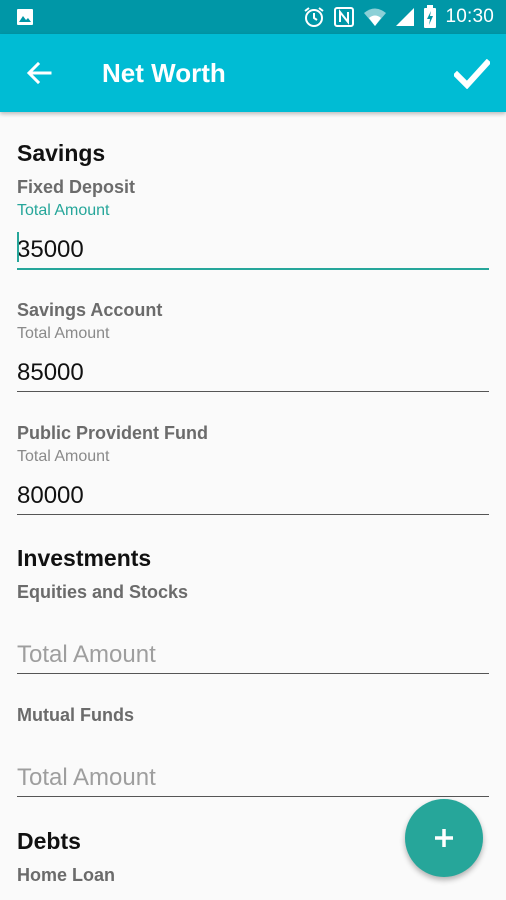  Describe the element at coordinates (253, 778) in the screenshot. I see `mutual-funds-input` at that location.